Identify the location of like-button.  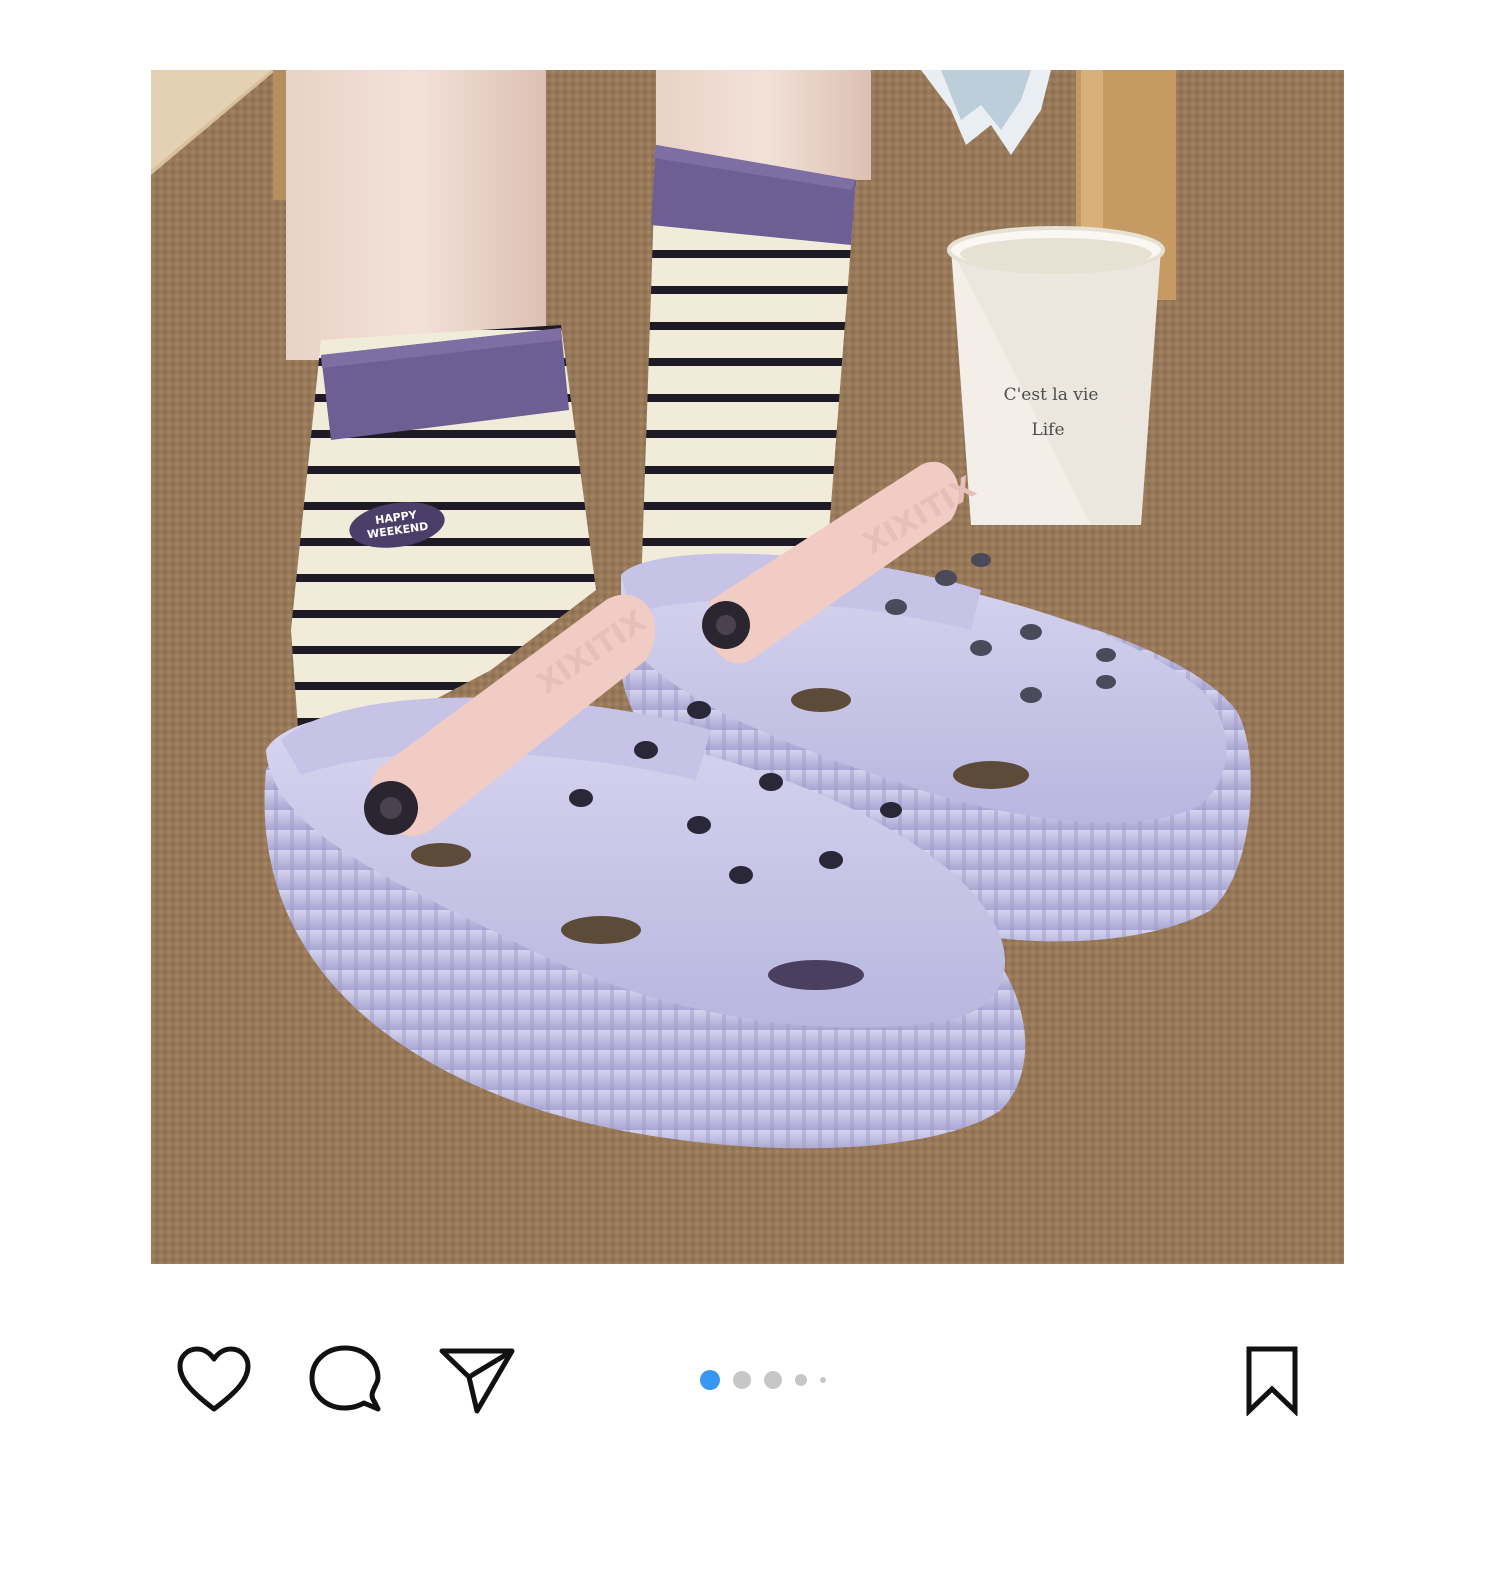
(214, 1380).